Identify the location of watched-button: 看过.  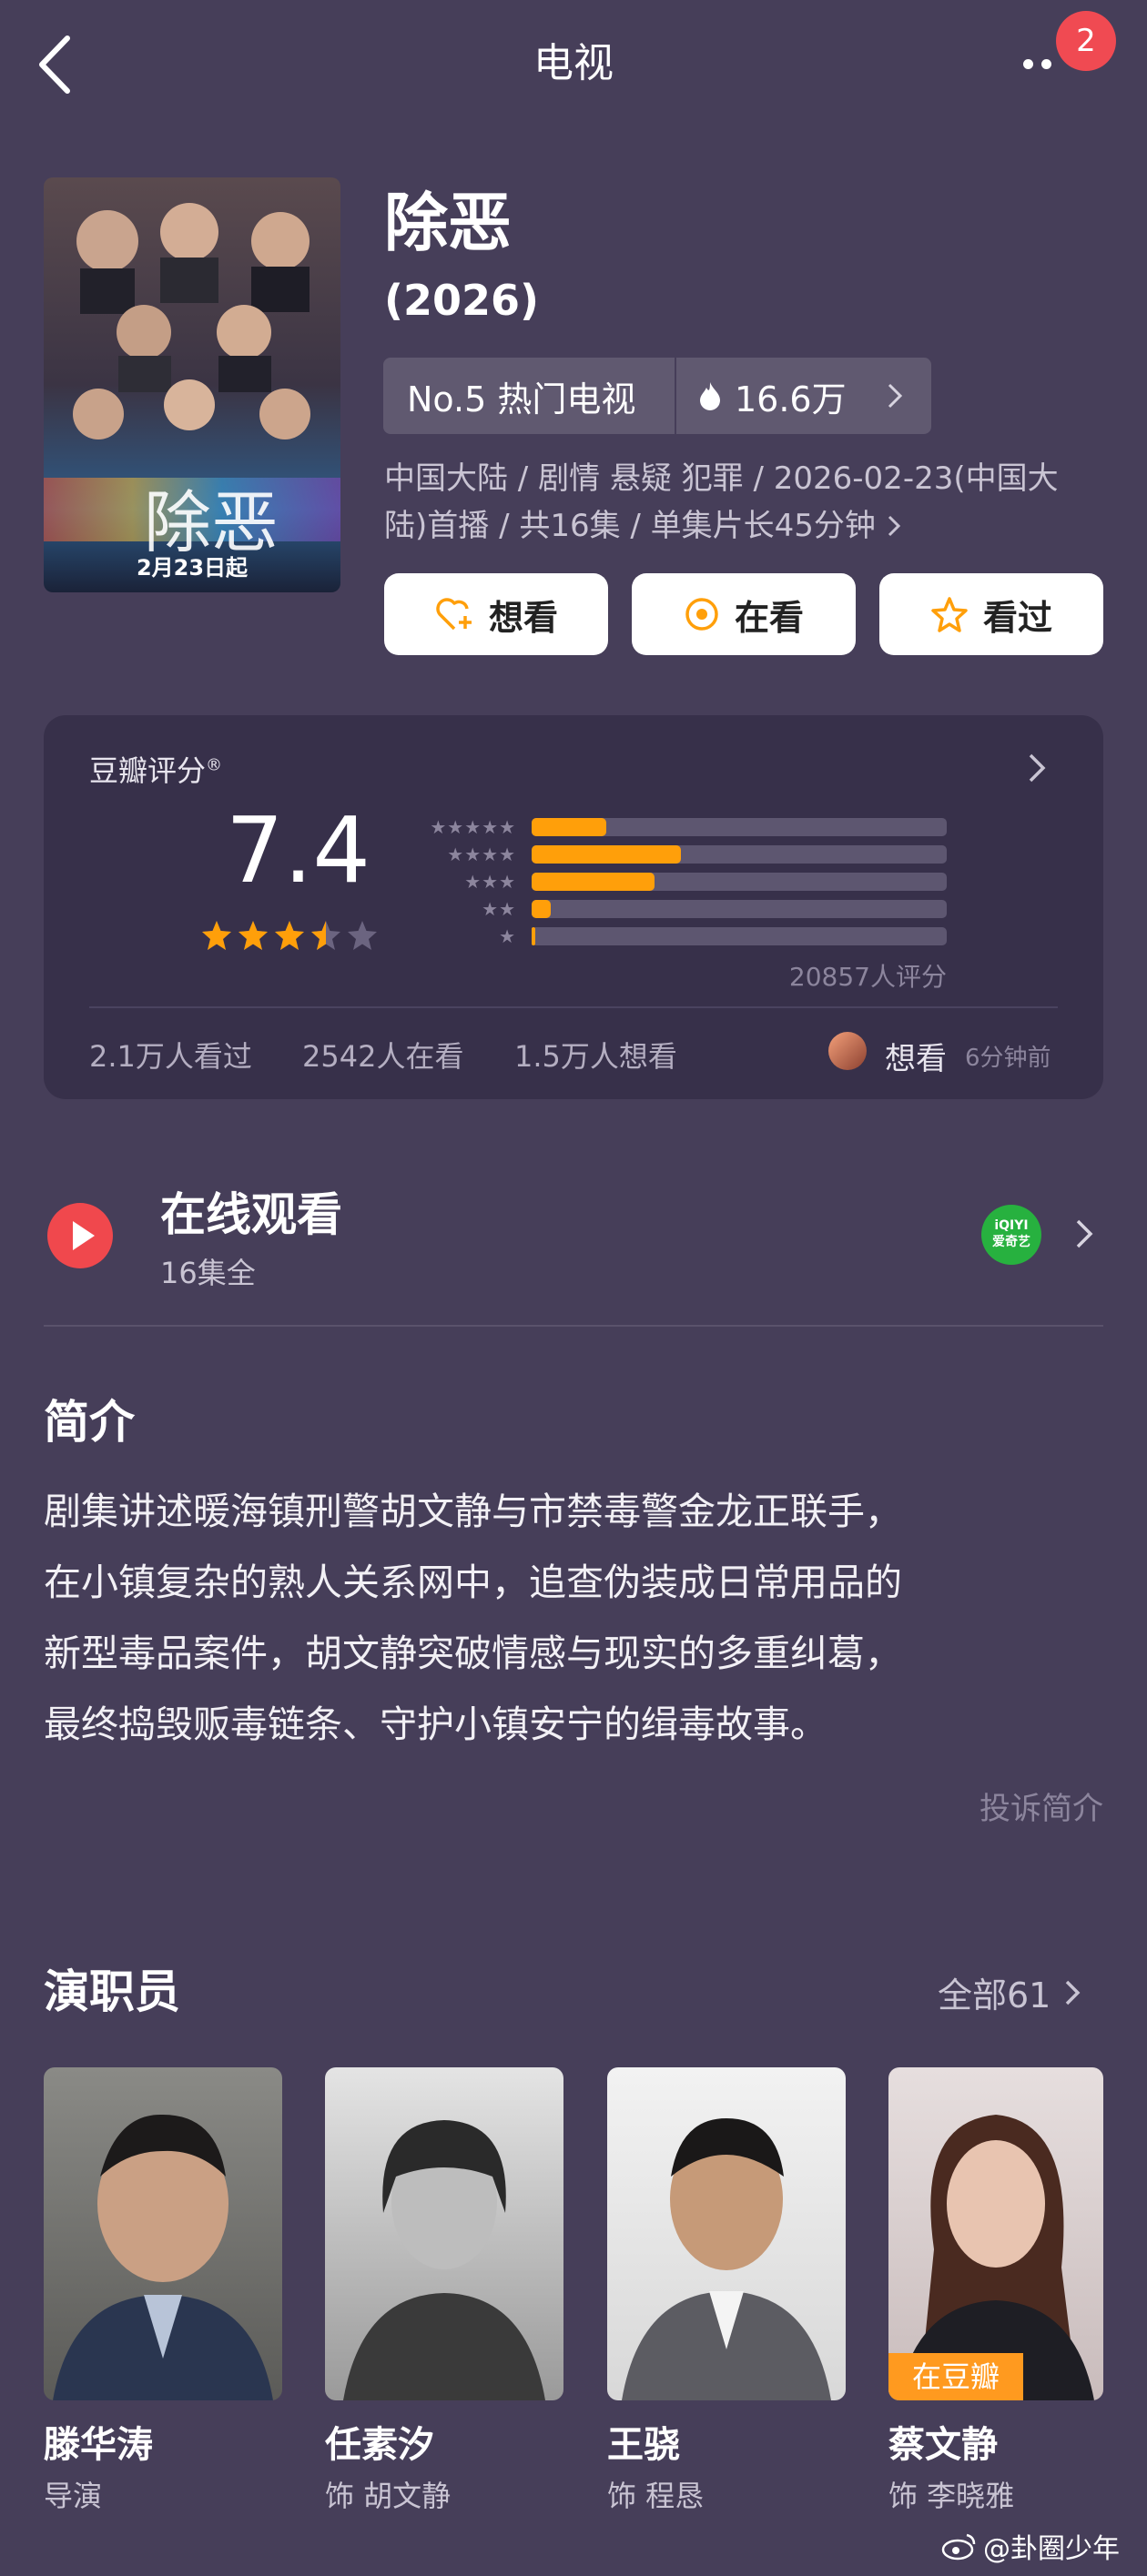
(991, 614).